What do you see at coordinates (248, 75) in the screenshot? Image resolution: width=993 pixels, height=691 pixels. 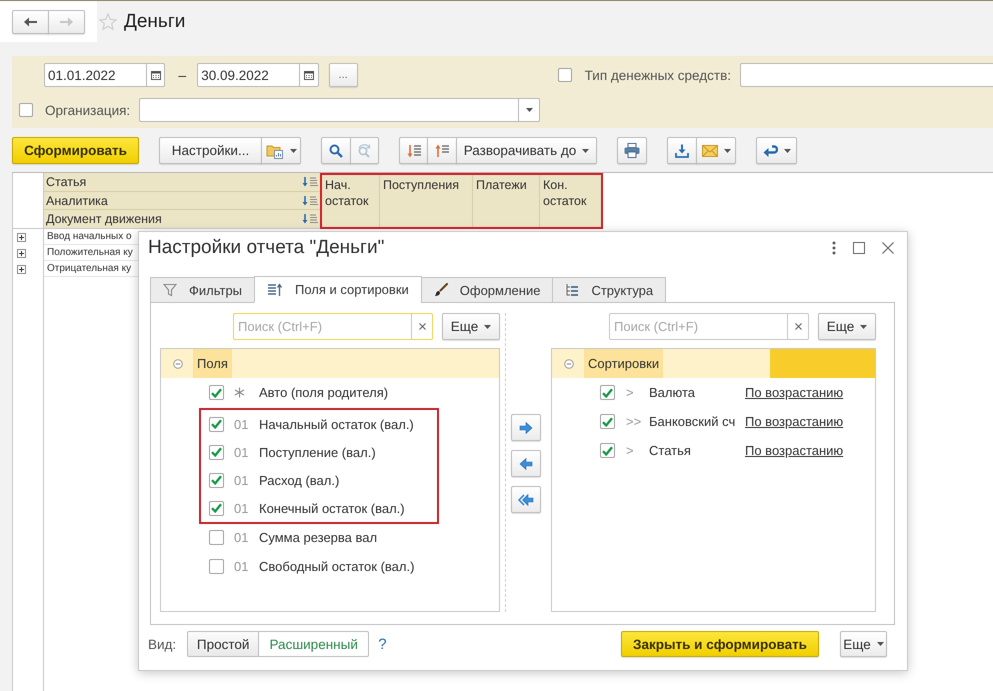 I see `date-field: 30.09.2022` at bounding box center [248, 75].